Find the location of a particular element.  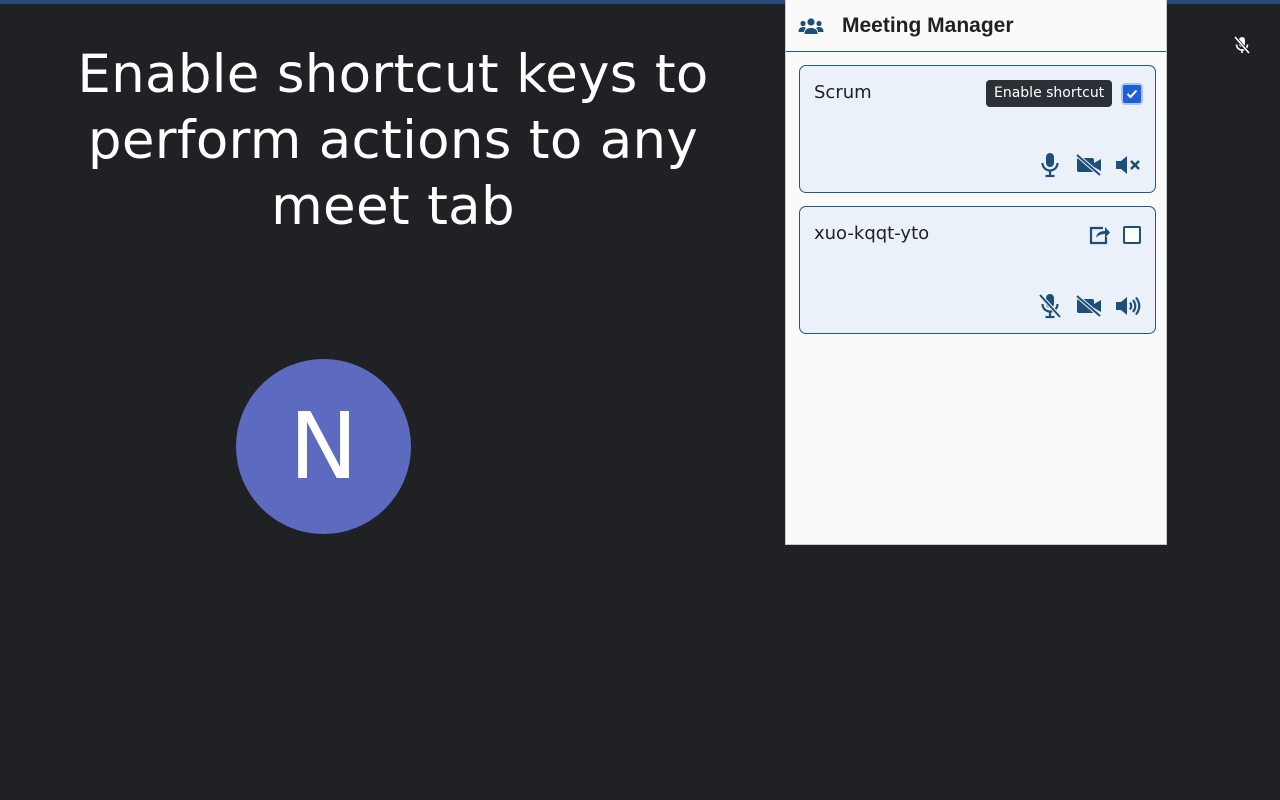

panel-header: Meeting Manager is located at coordinates (976, 26).